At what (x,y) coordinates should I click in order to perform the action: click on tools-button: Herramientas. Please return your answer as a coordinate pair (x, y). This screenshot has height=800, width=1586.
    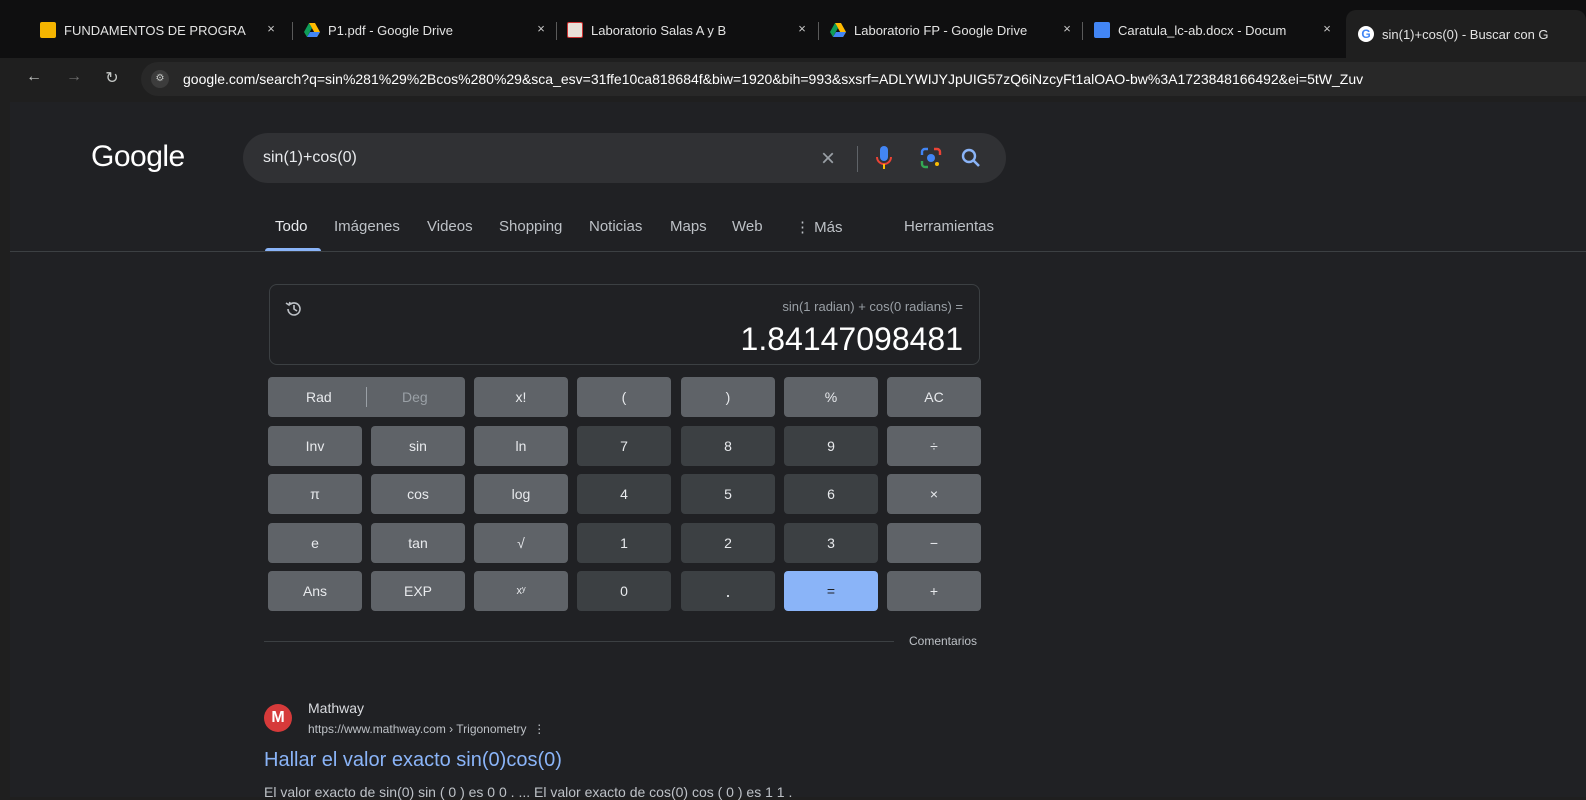
    Looking at the image, I should click on (949, 226).